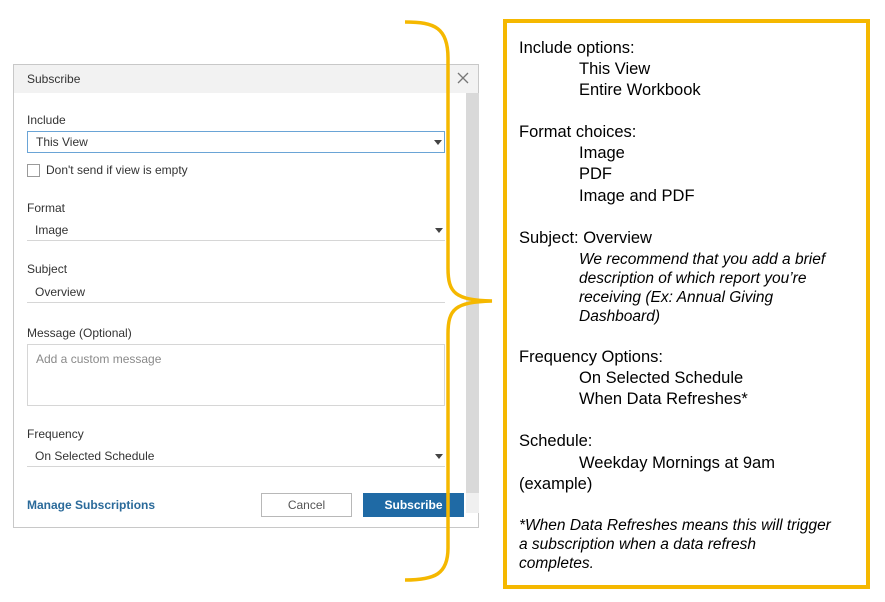 The width and height of the screenshot is (885, 602). I want to click on include-label: Include, so click(46, 120).